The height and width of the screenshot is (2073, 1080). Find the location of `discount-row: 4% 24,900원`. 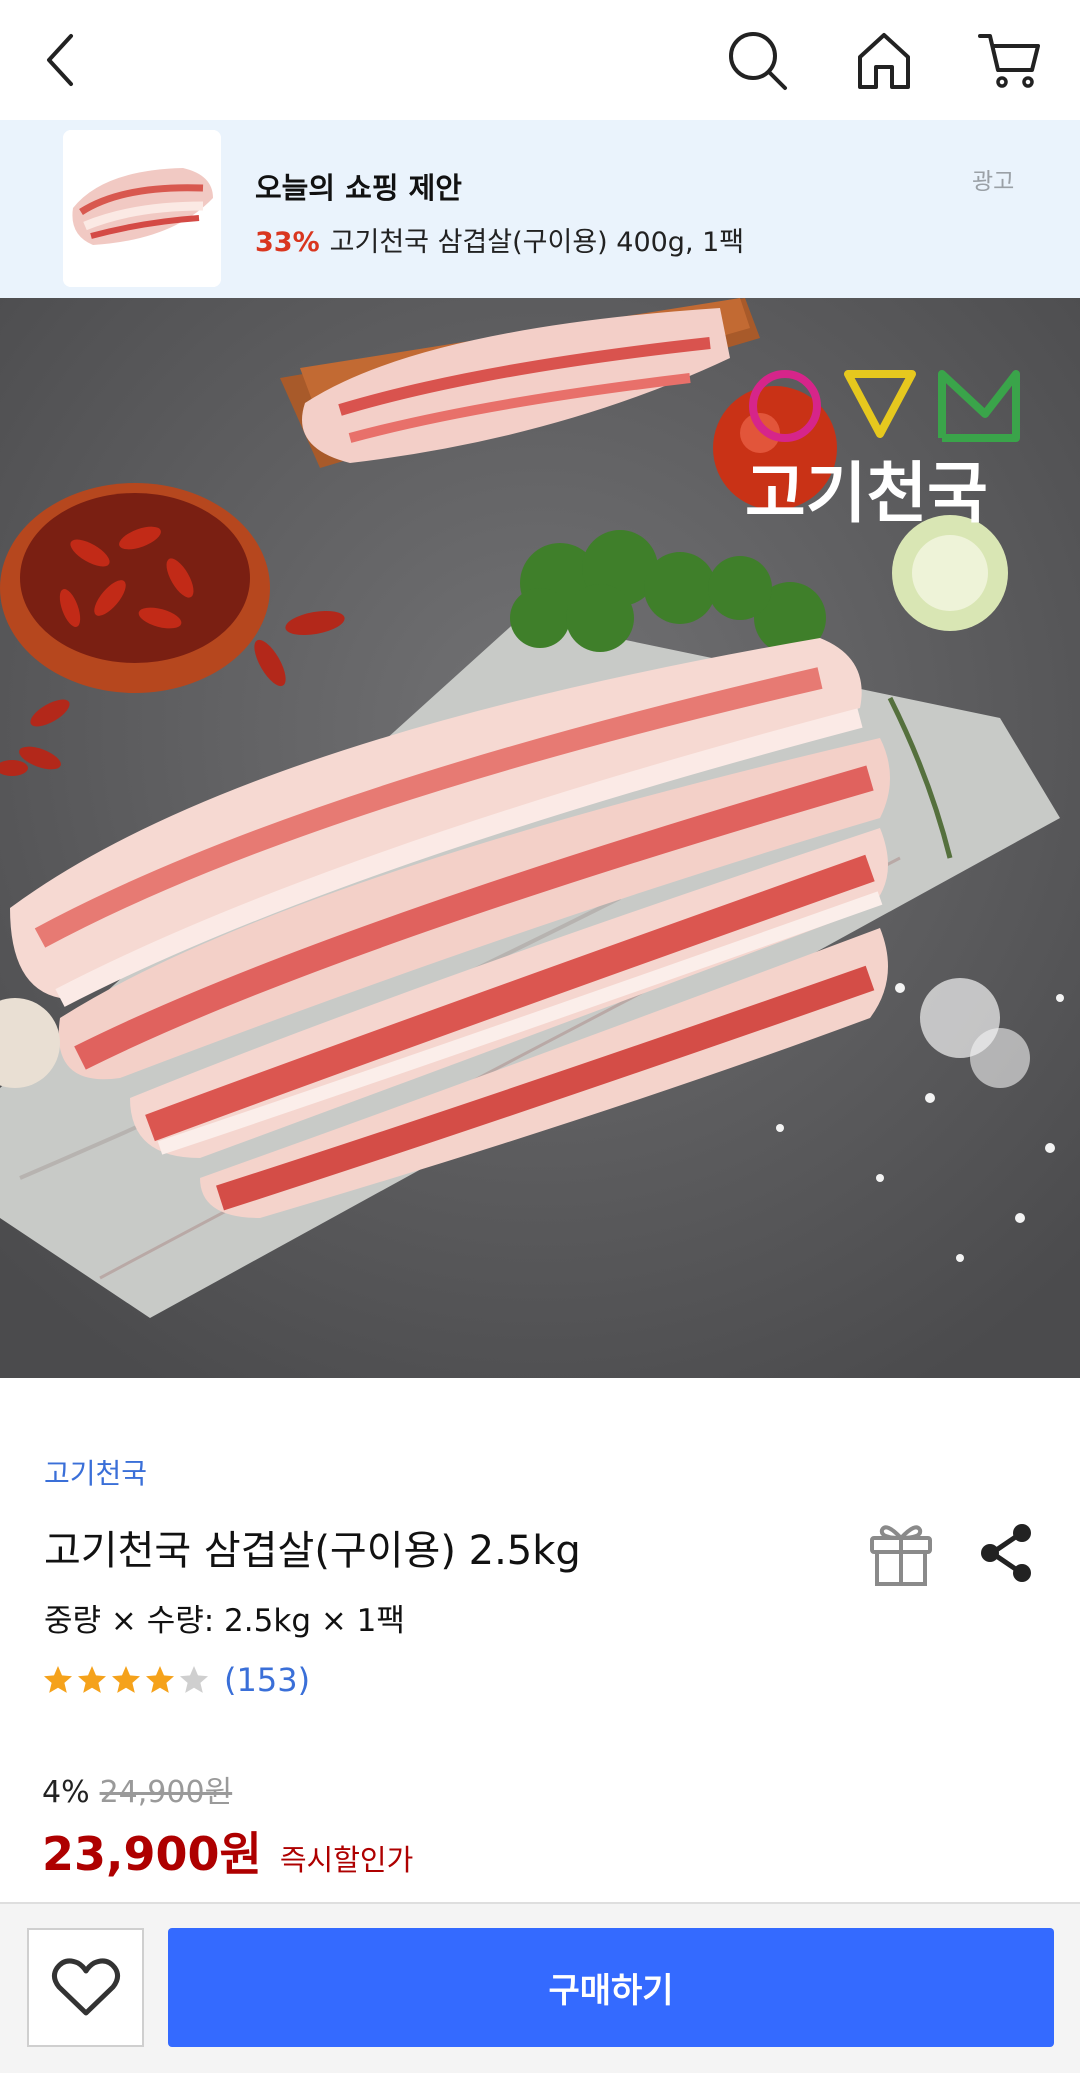

discount-row: 4% 24,900원 is located at coordinates (137, 1789).